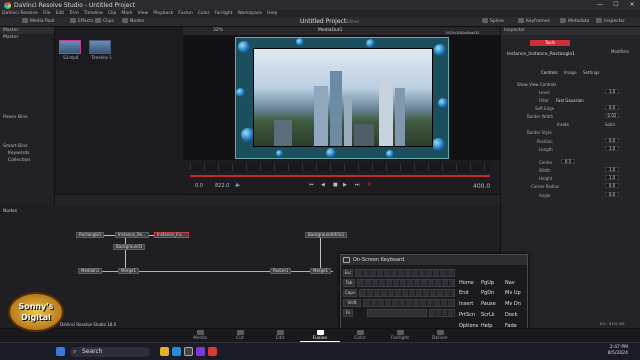 The height and width of the screenshot is (360, 640). I want to click on menu-view: View, so click(143, 13).